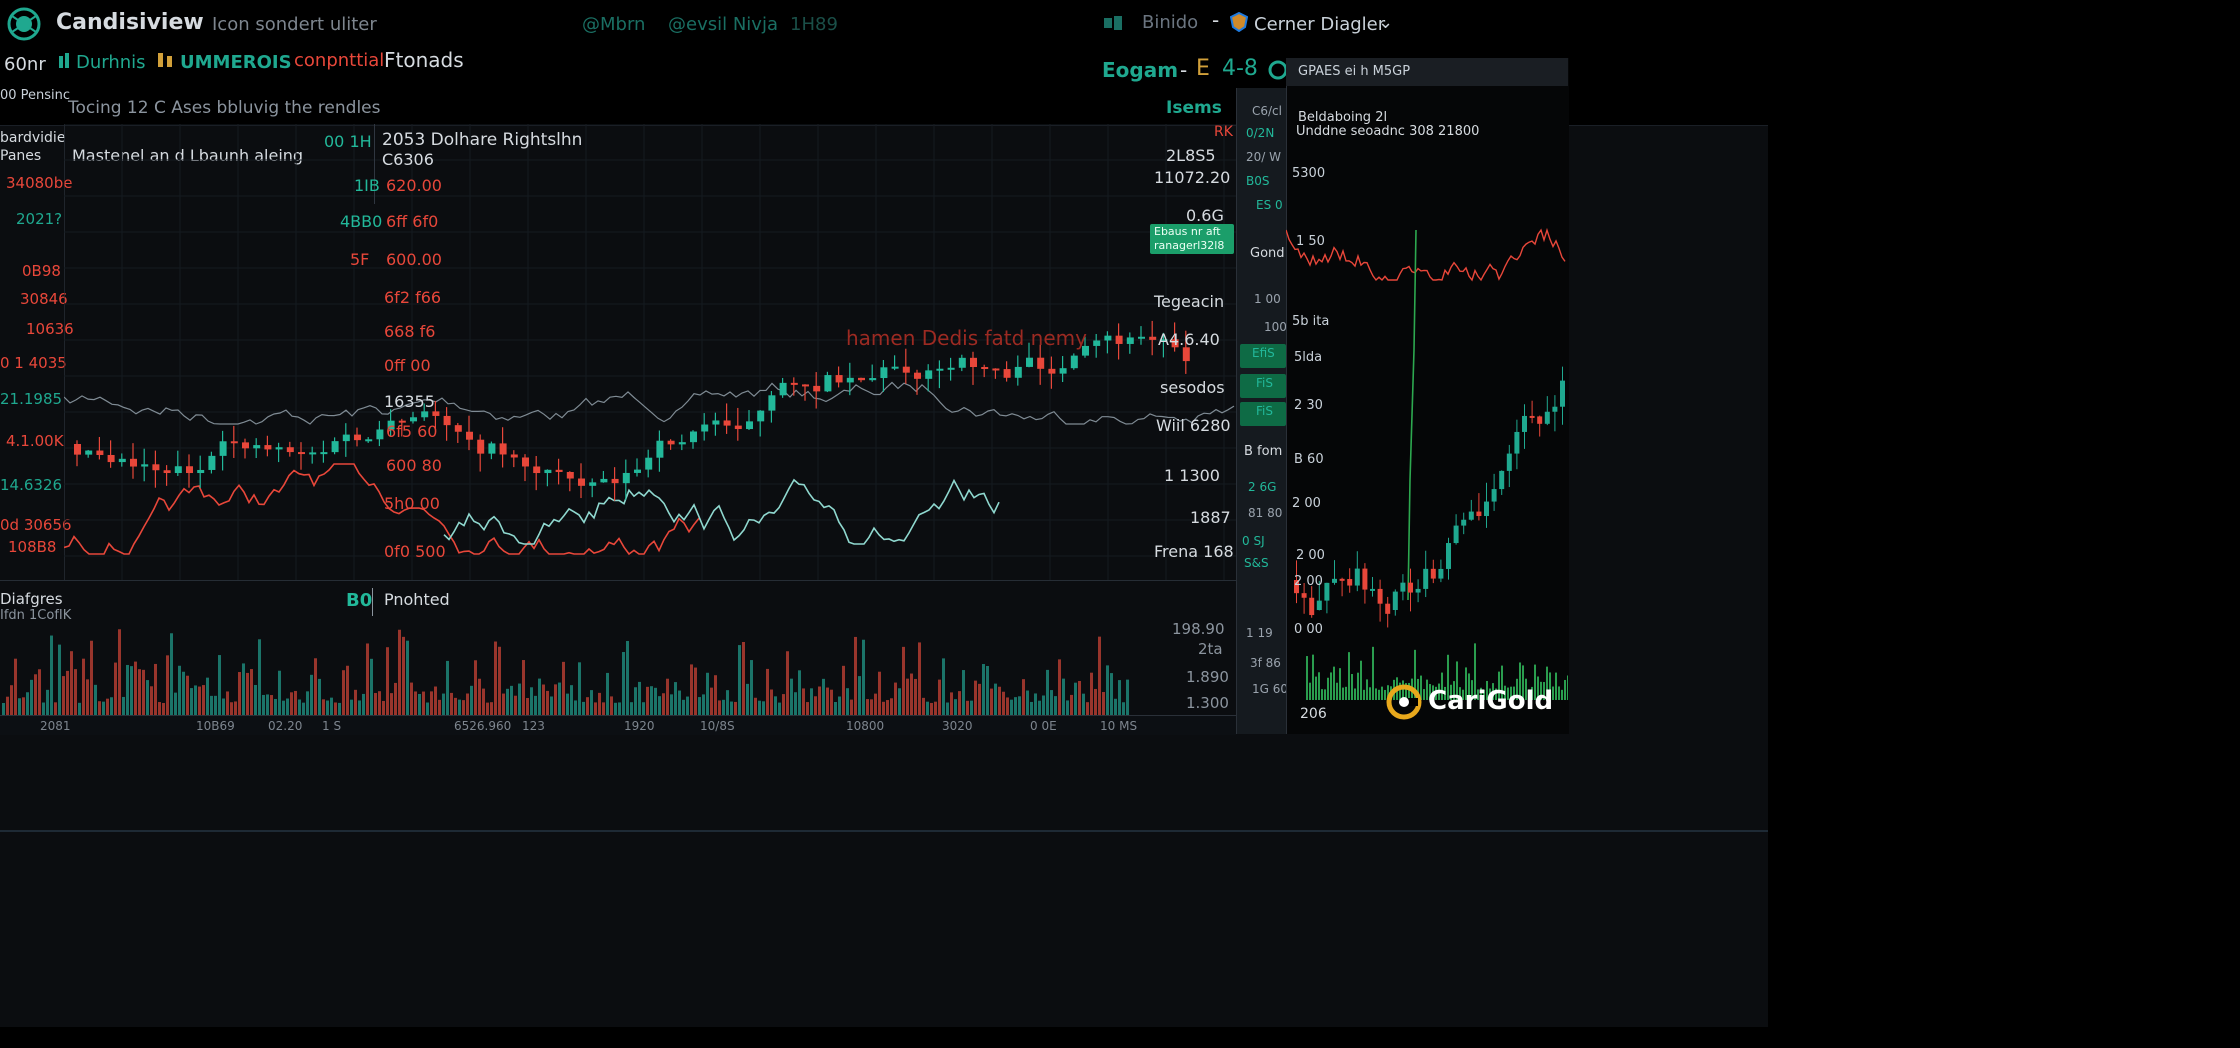 The width and height of the screenshot is (2240, 1048). What do you see at coordinates (415, 551) in the screenshot?
I see `axis-label-11: 0f0 500` at bounding box center [415, 551].